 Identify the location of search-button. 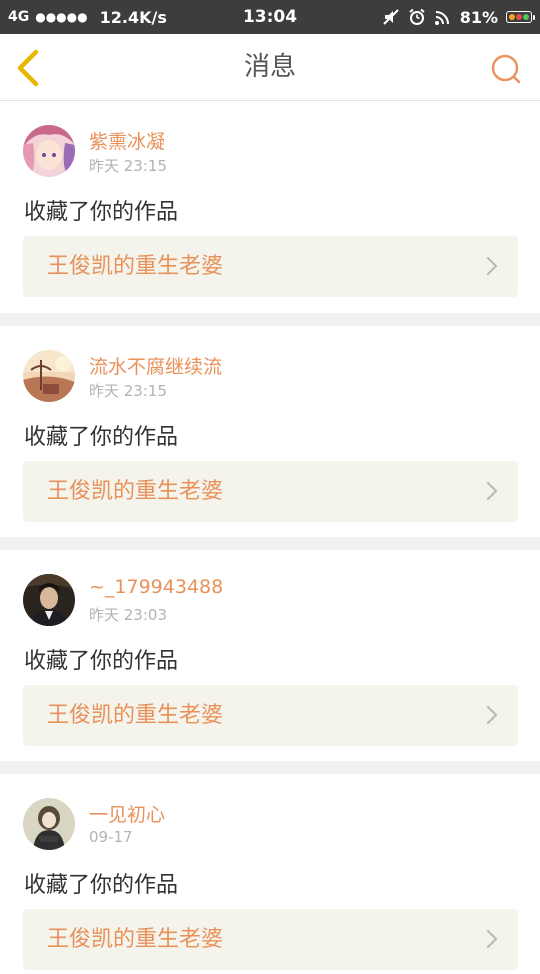
(506, 69).